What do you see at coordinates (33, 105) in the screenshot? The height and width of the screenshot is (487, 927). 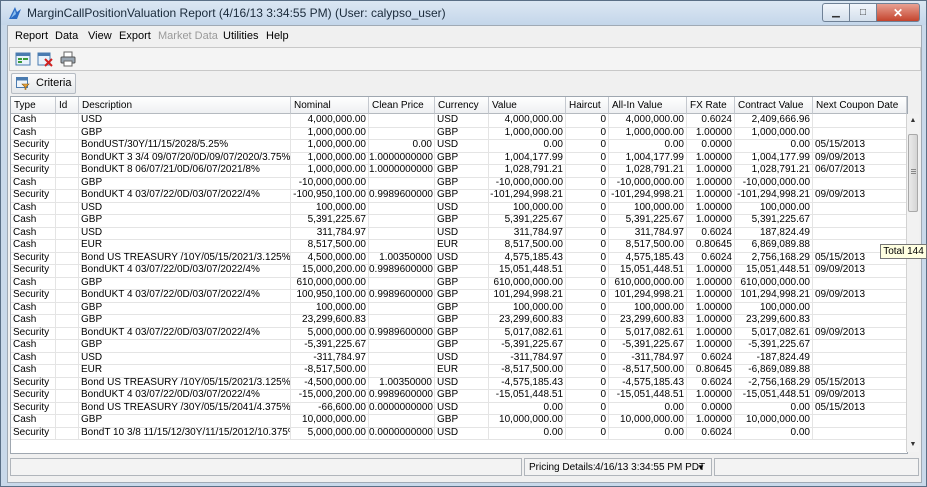 I see `column-header-type: Type` at bounding box center [33, 105].